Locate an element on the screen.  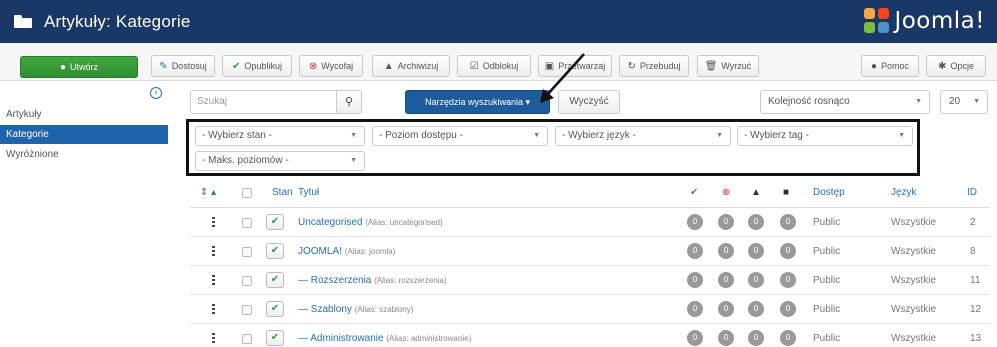
category-title: JOOMLA! (Alias: joomla) is located at coordinates (346, 251).